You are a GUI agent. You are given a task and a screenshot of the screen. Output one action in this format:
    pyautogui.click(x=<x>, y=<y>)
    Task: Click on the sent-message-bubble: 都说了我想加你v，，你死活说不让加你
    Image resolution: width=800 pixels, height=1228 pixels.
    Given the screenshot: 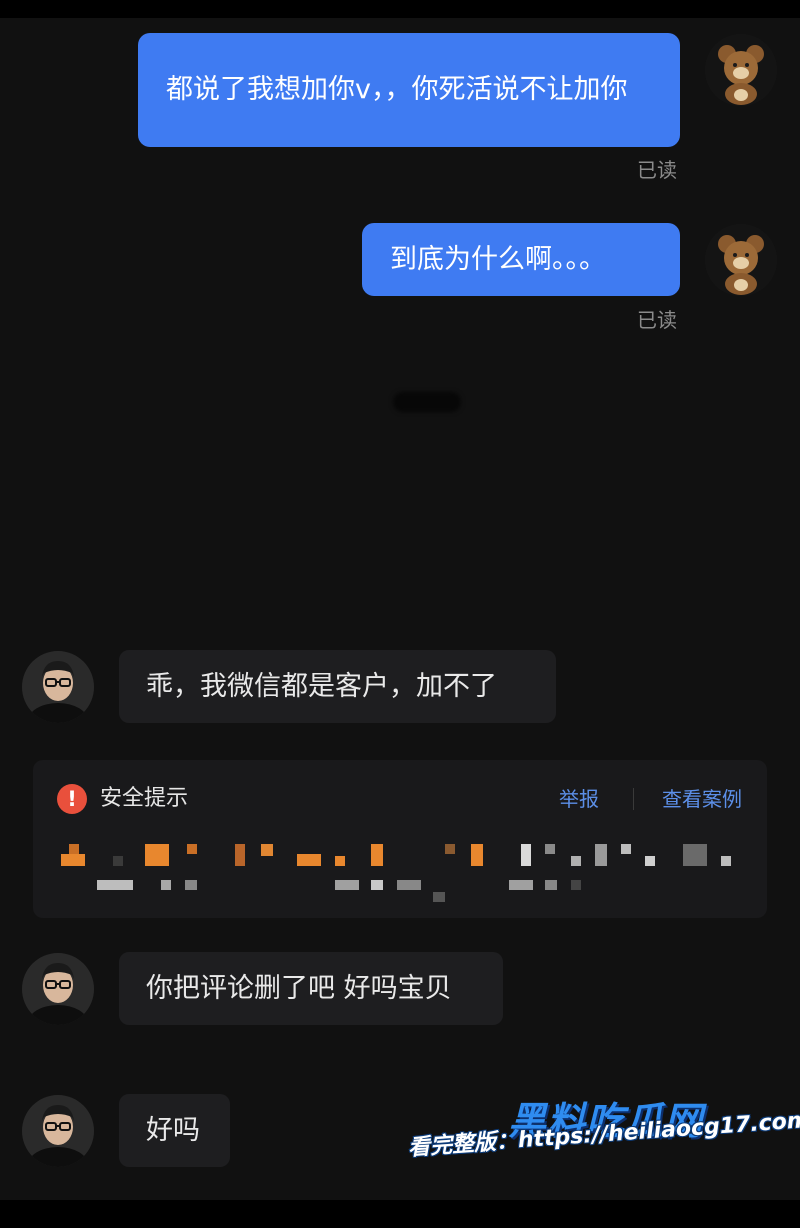 What is the action you would take?
    pyautogui.click(x=409, y=90)
    